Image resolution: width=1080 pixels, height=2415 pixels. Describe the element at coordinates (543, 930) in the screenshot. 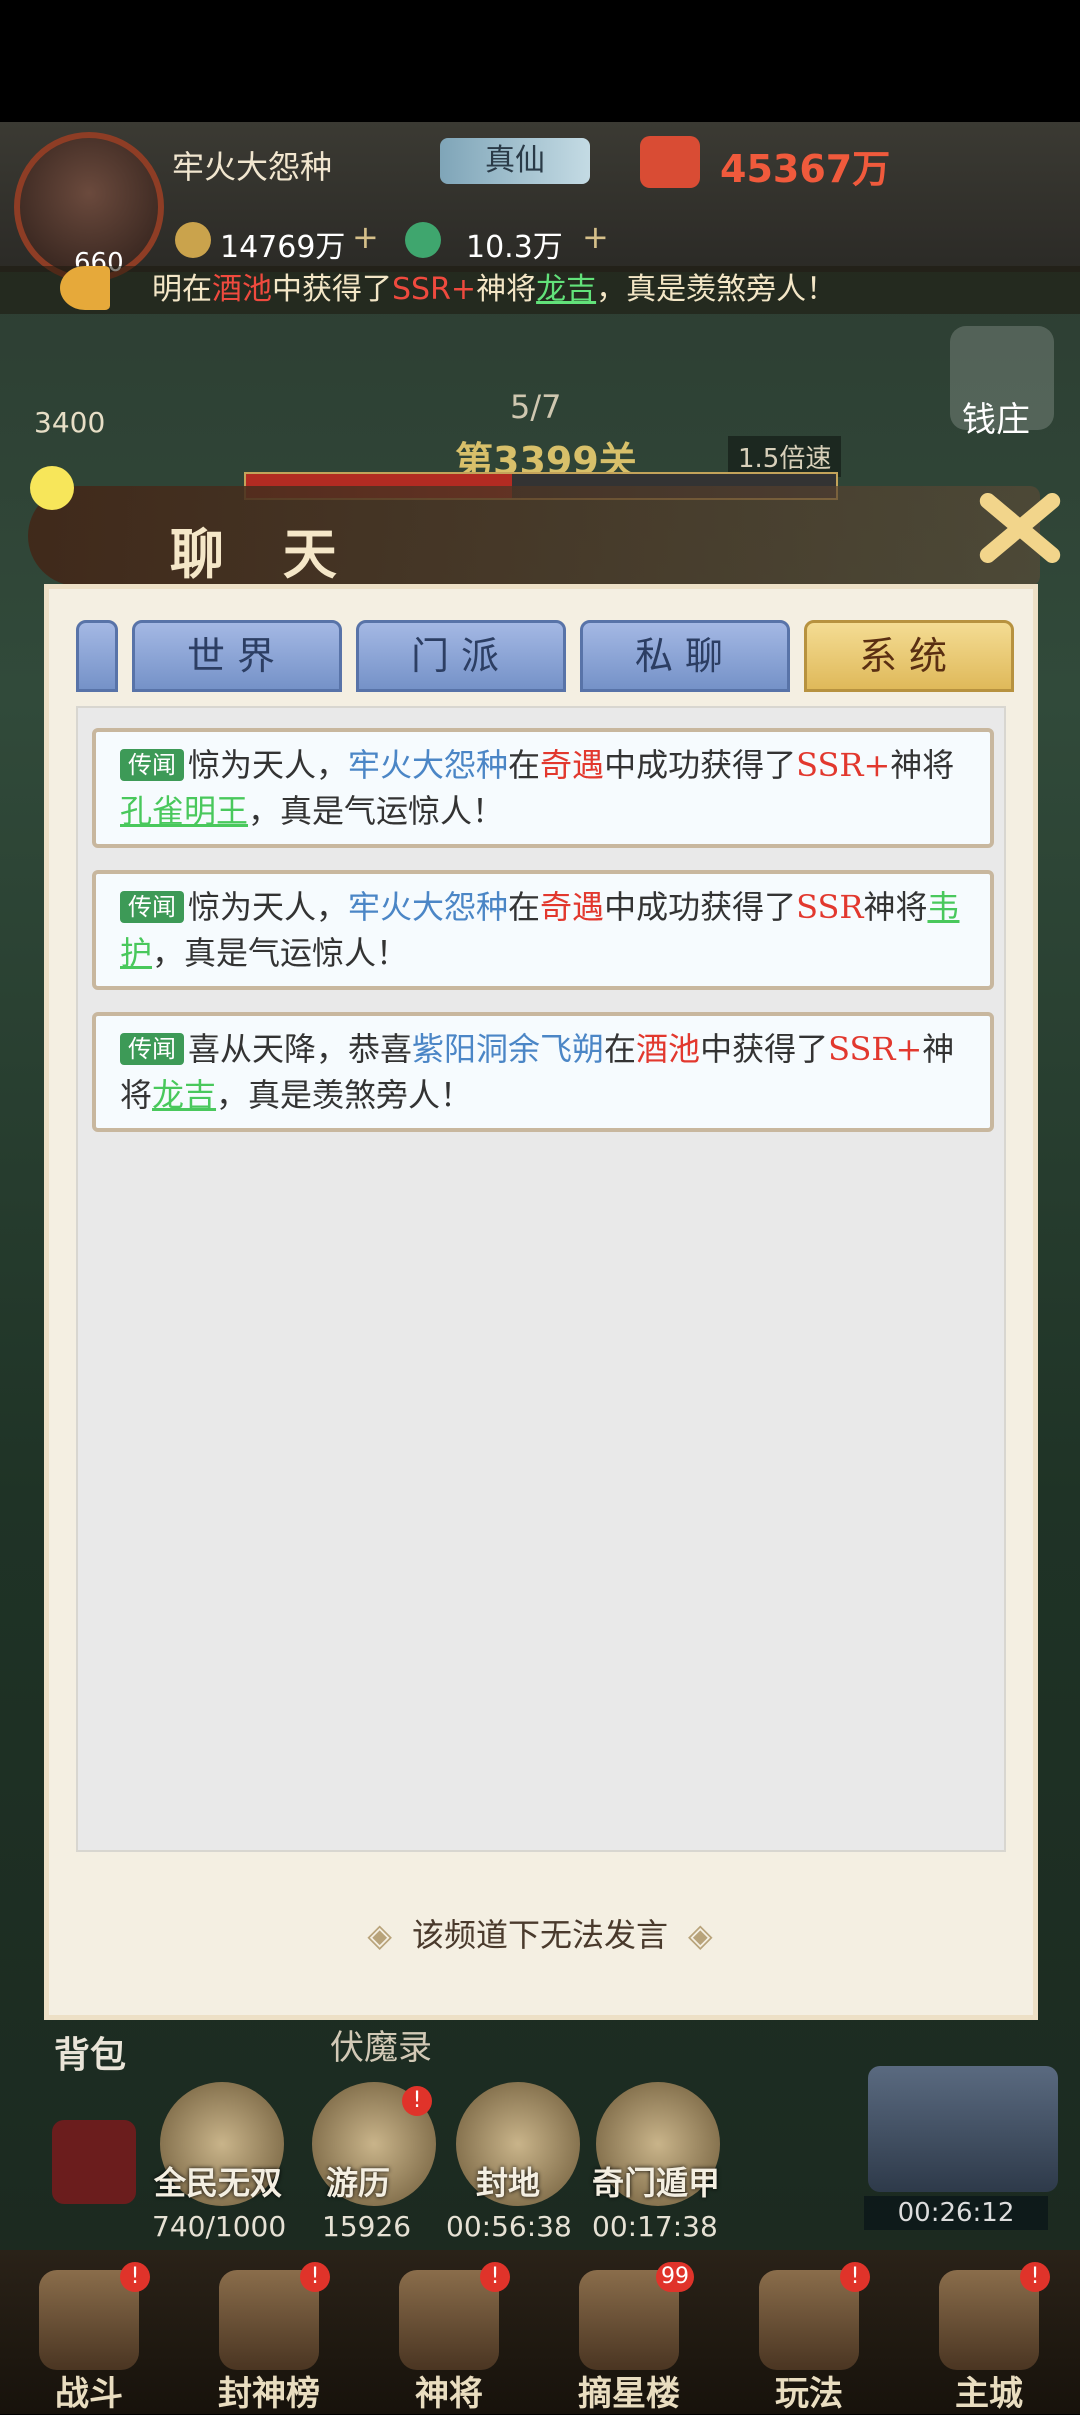

I see `system-message: 传闻 惊为天人，牢火大怨种在奇遇中成功获得了SSR神将韦护，真是气运惊人！` at that location.